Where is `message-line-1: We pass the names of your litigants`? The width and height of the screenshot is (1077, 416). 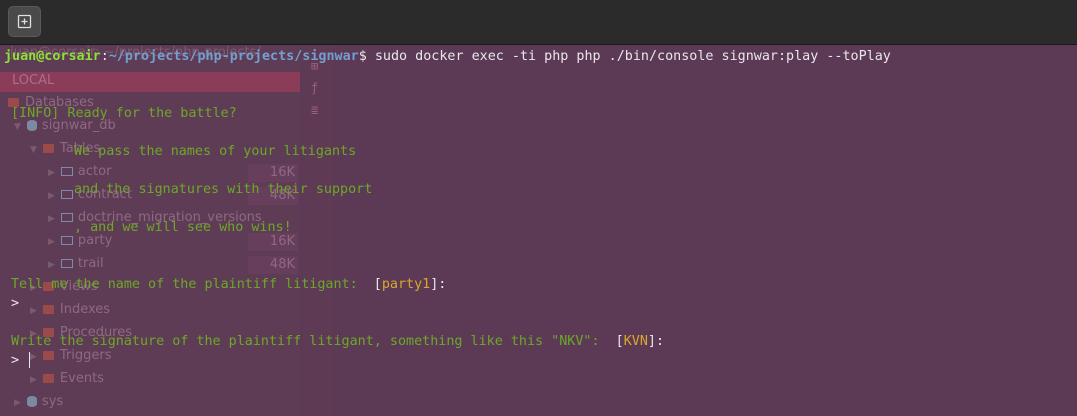
message-line-1: We pass the names of your litigants is located at coordinates (215, 151).